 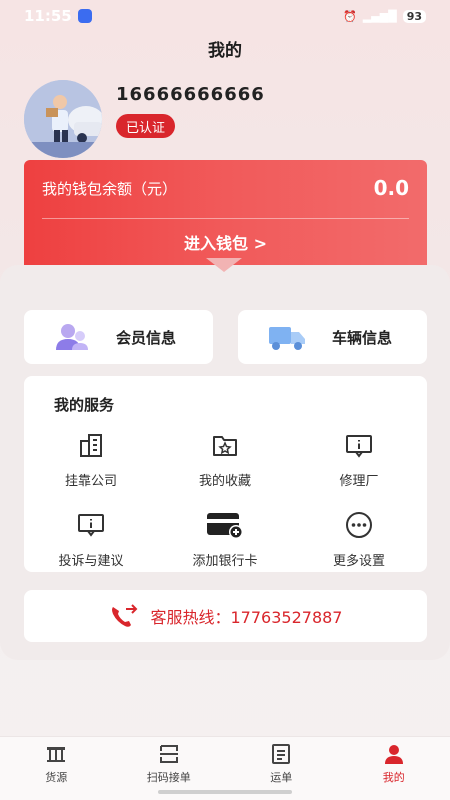 I want to click on service-repair-shop: 修理厂, so click(x=359, y=459).